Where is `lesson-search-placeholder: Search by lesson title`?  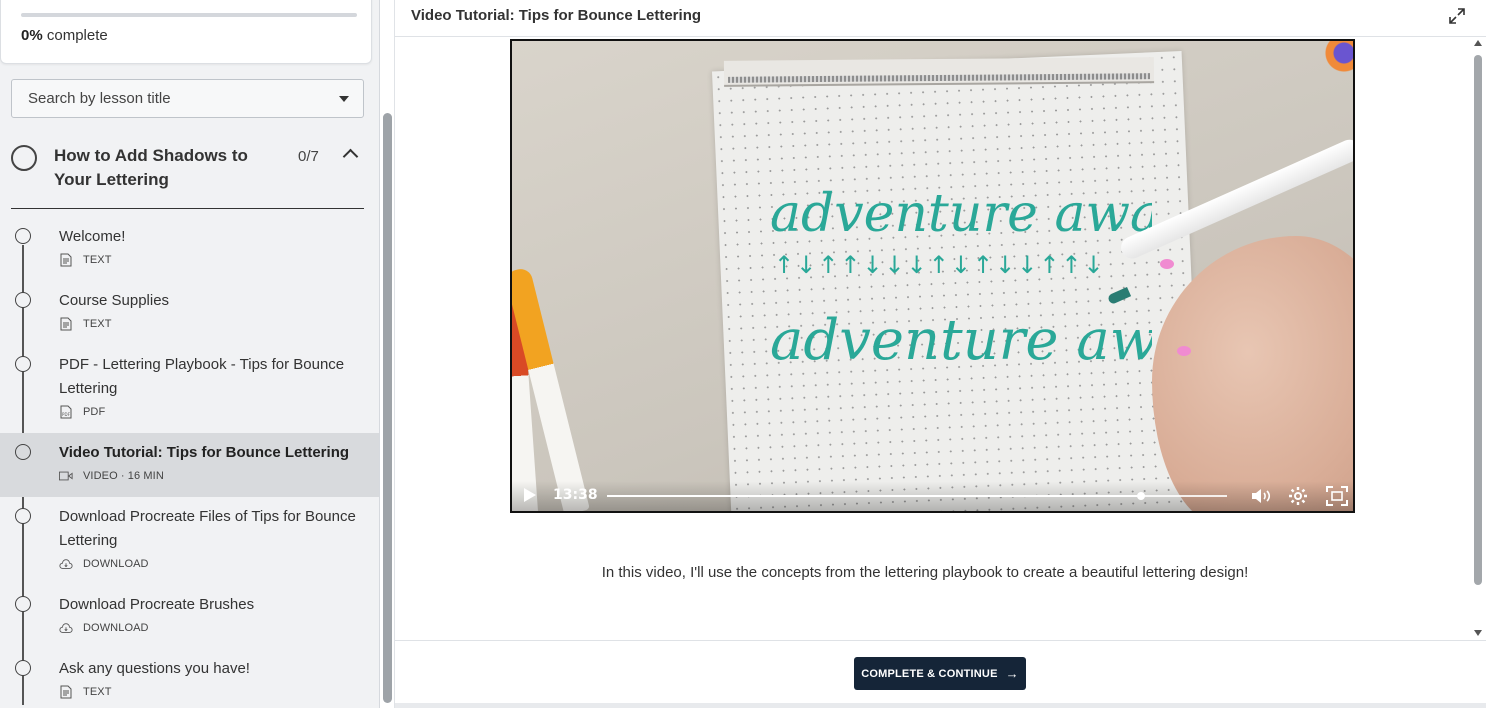
lesson-search-placeholder: Search by lesson title is located at coordinates (99, 98).